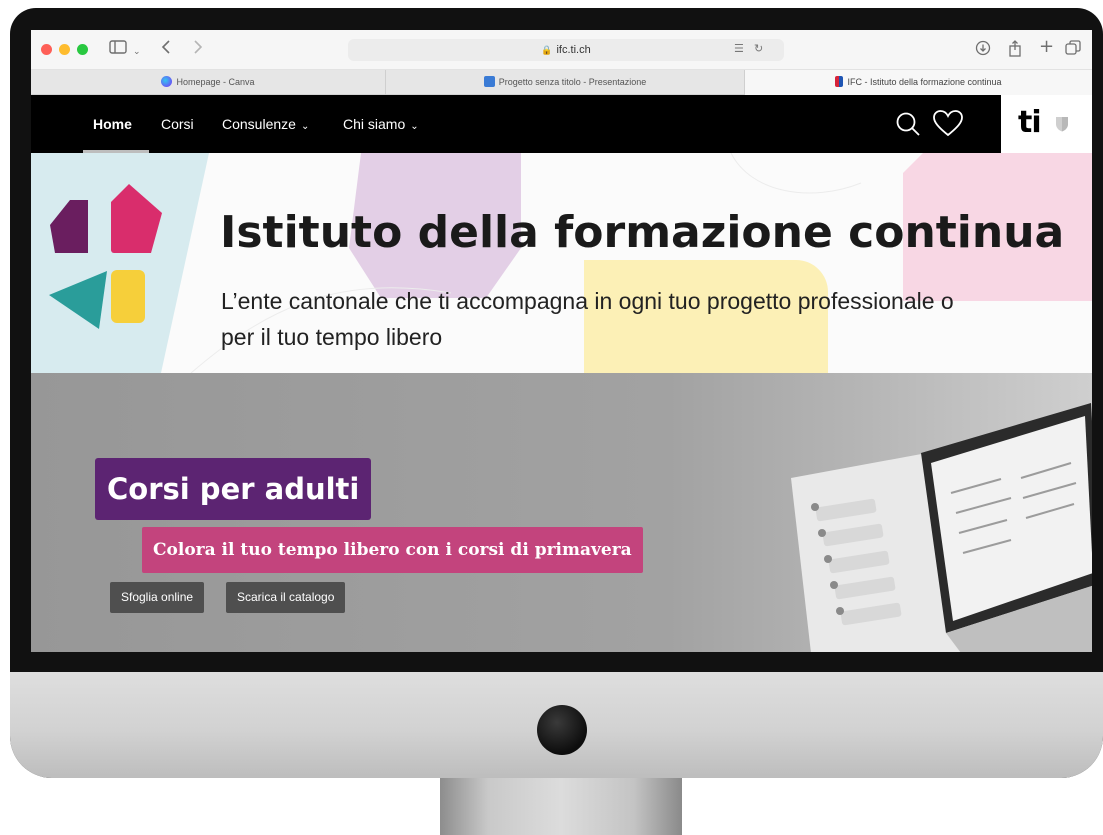 This screenshot has width=1103, height=835. What do you see at coordinates (983, 50) in the screenshot?
I see `download-icon` at bounding box center [983, 50].